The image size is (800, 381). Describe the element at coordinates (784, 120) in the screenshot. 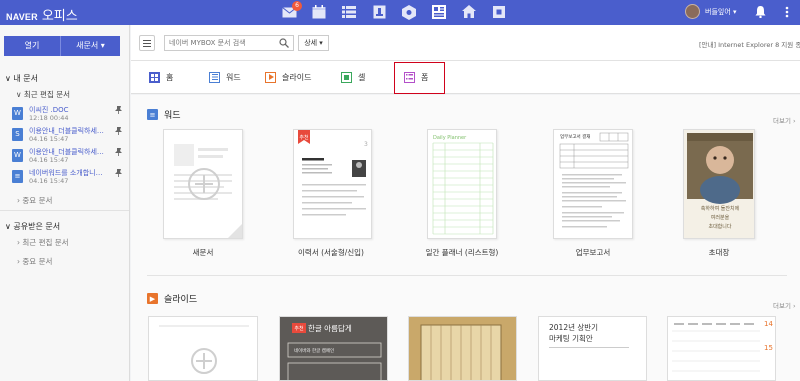

I see `word-more-link: 더보기 ›` at that location.